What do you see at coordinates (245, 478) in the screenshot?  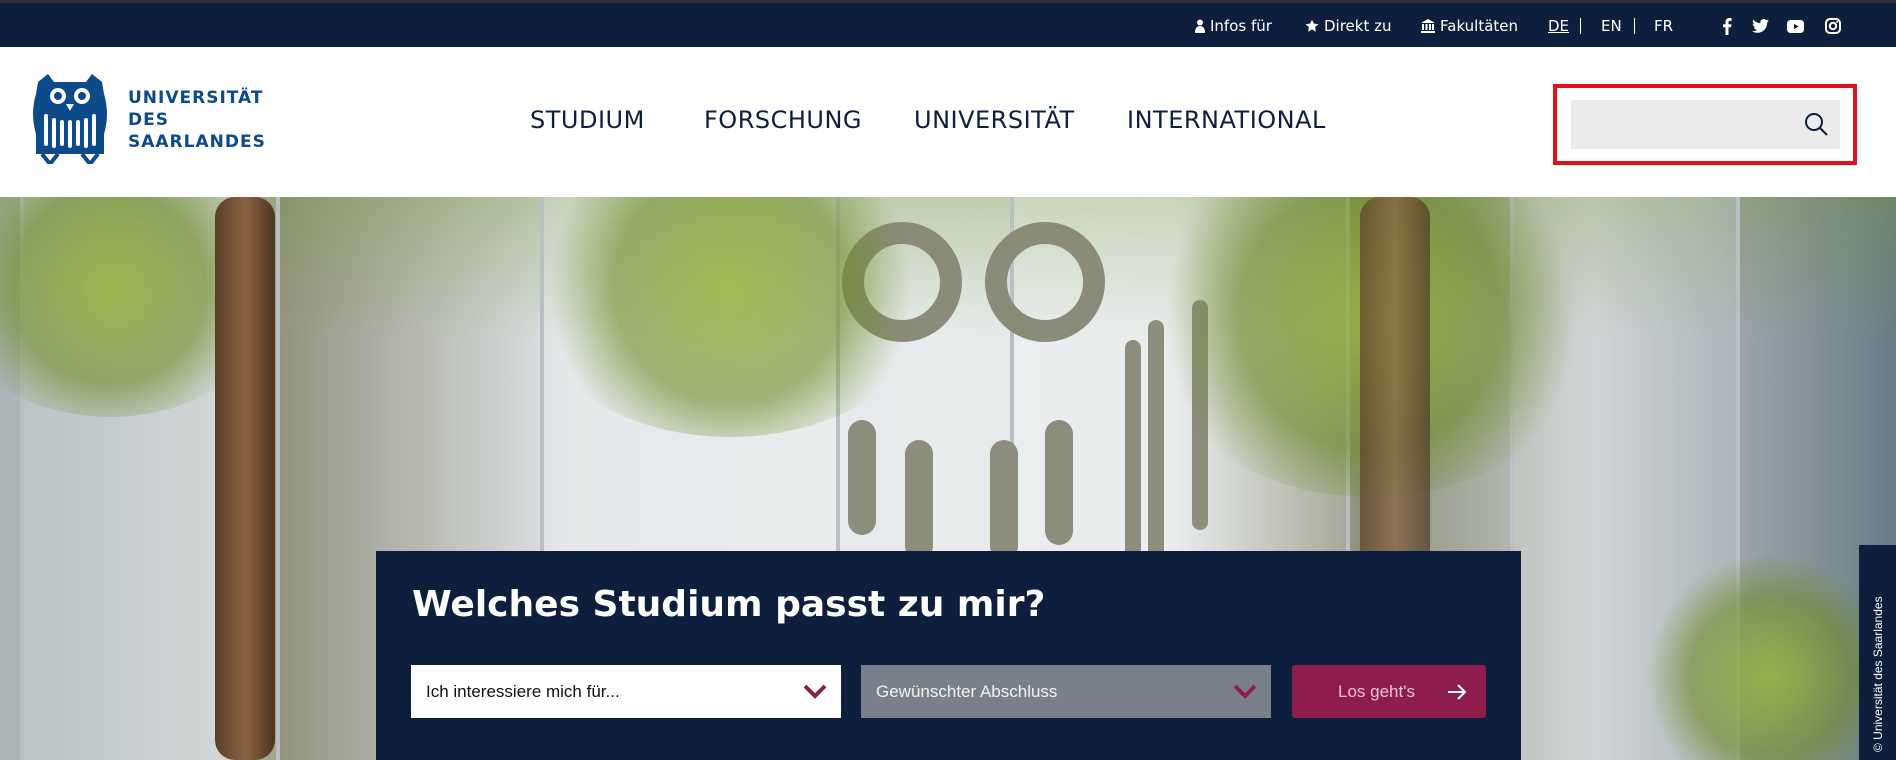 I see `tree-trunk` at bounding box center [245, 478].